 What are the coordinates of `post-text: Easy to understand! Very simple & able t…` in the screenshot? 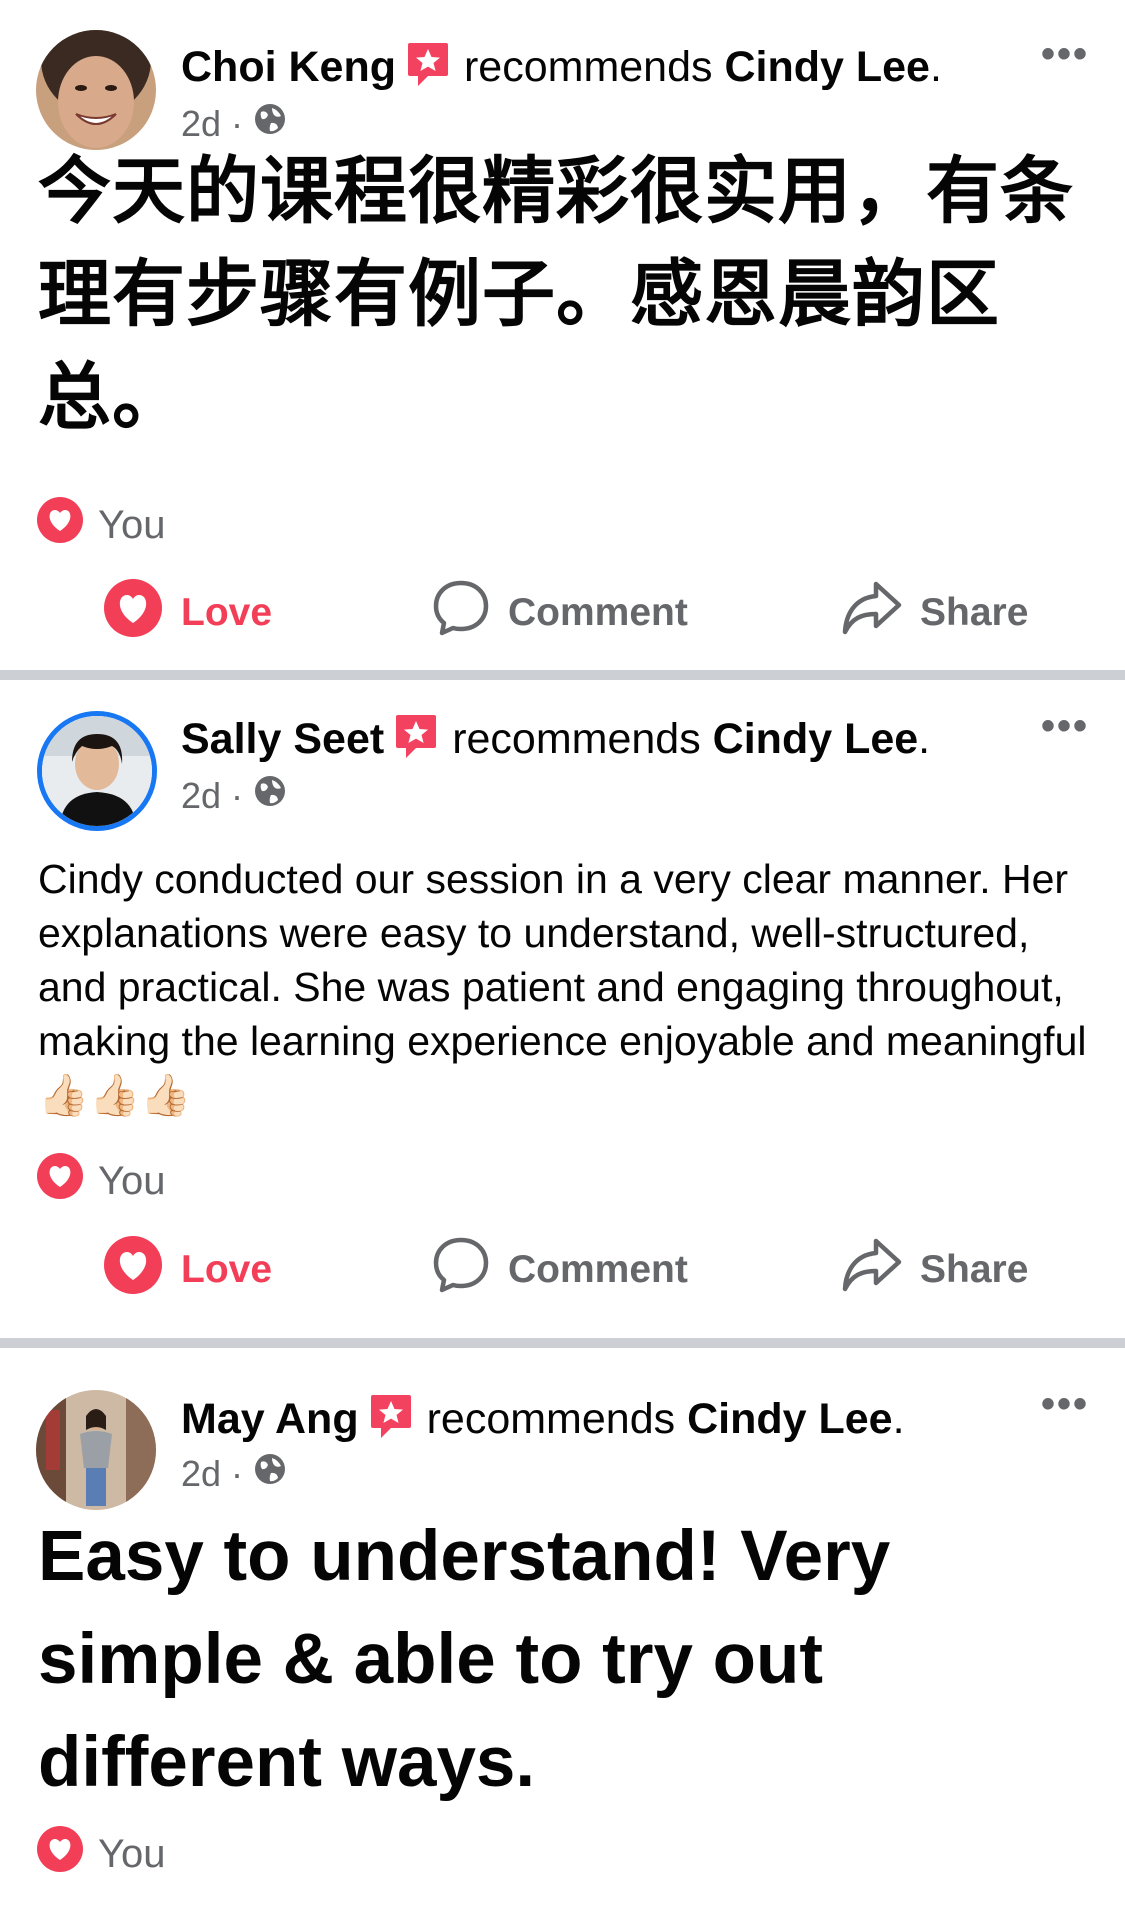 It's located at (464, 1659).